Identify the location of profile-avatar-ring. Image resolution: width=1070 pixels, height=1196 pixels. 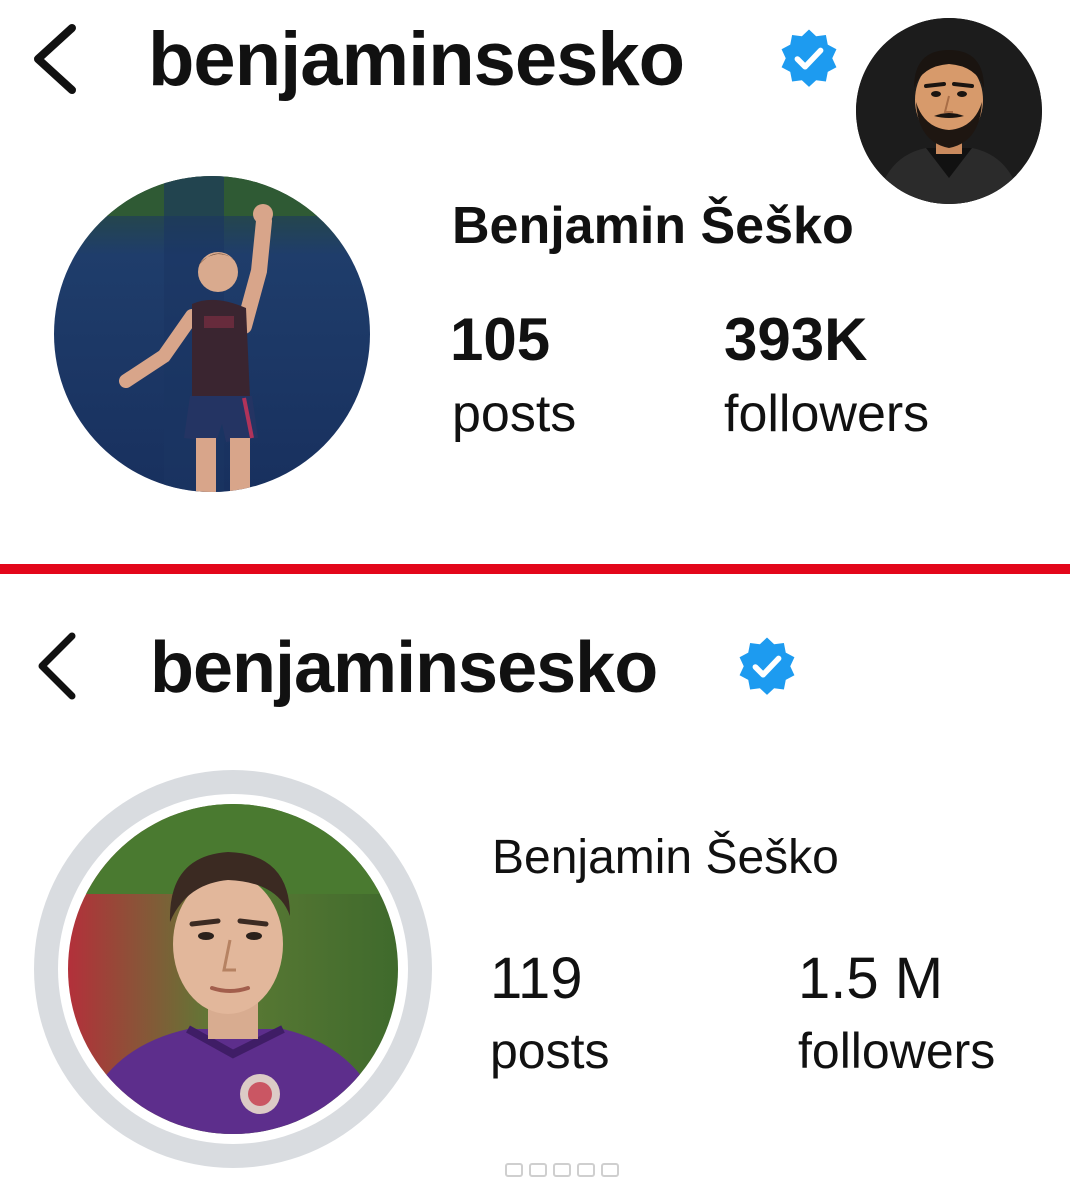
(233, 969).